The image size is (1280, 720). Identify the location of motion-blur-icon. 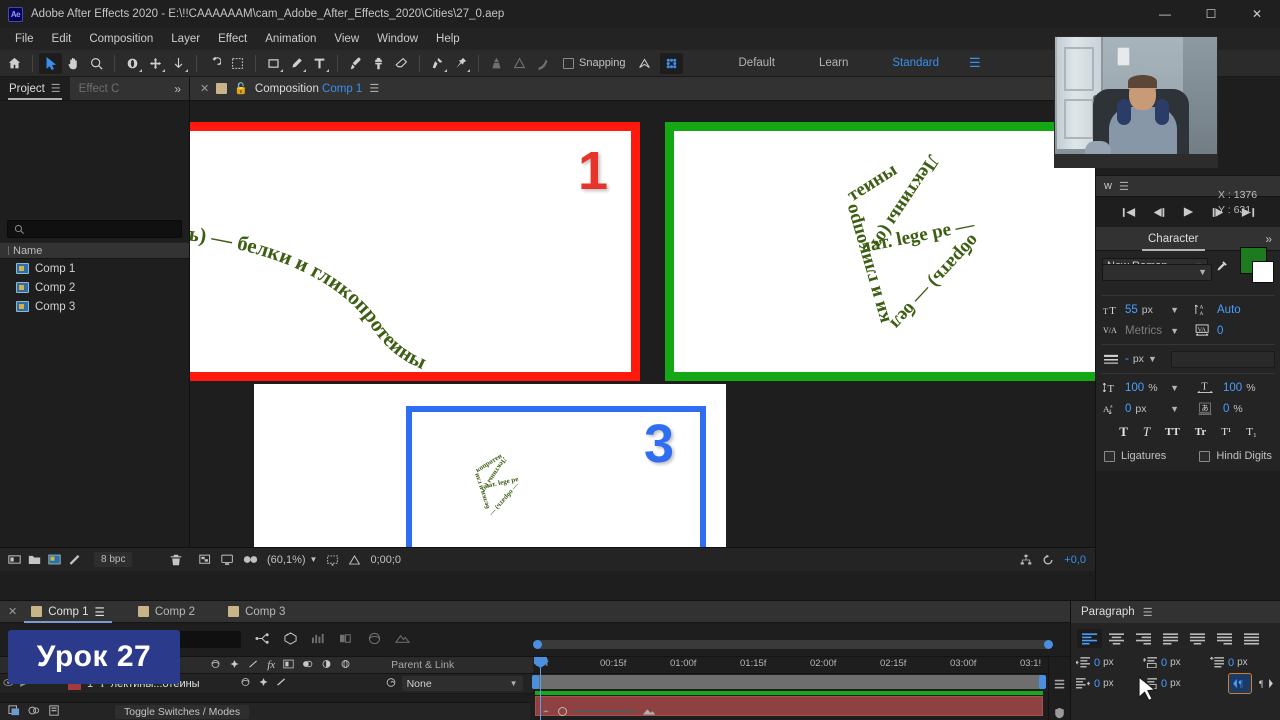
(318, 640).